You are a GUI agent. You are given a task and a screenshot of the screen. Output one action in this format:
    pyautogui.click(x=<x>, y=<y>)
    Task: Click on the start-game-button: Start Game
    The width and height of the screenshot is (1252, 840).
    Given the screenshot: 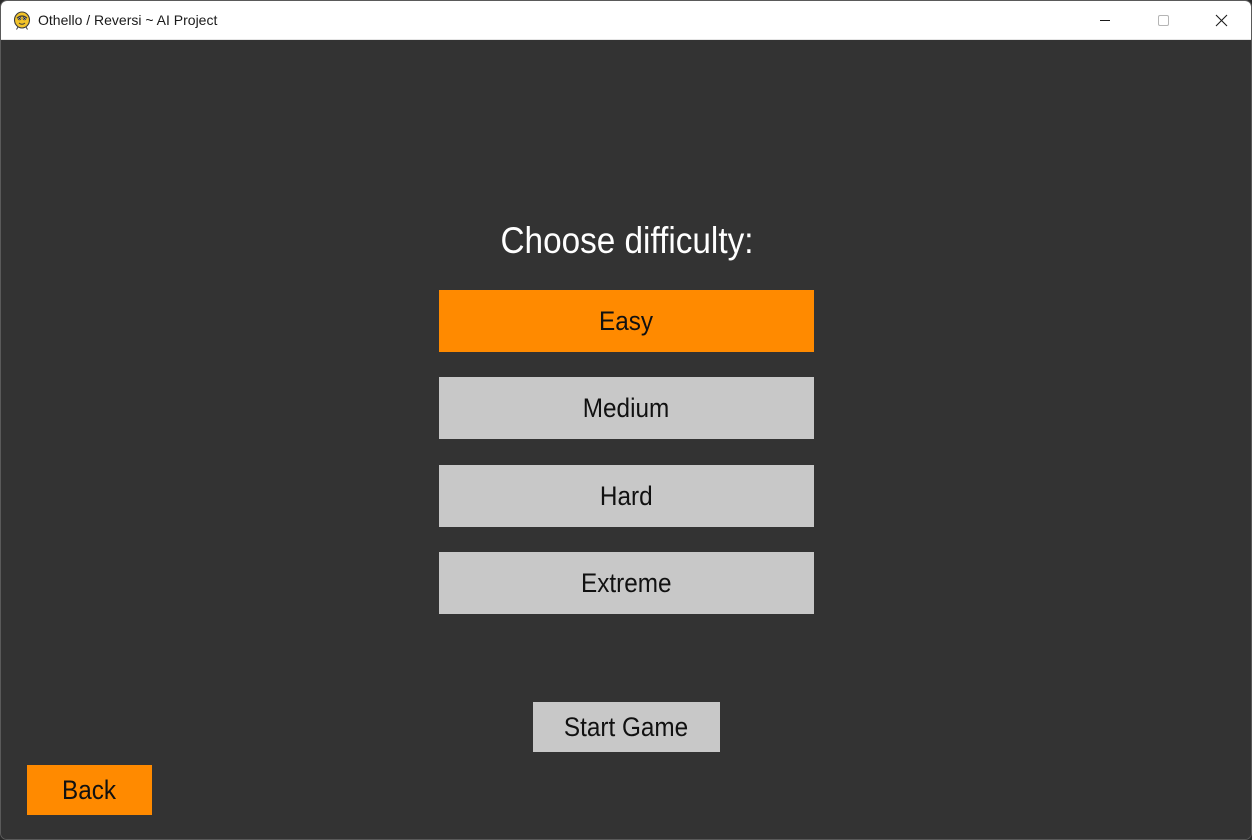 What is the action you would take?
    pyautogui.click(x=626, y=727)
    